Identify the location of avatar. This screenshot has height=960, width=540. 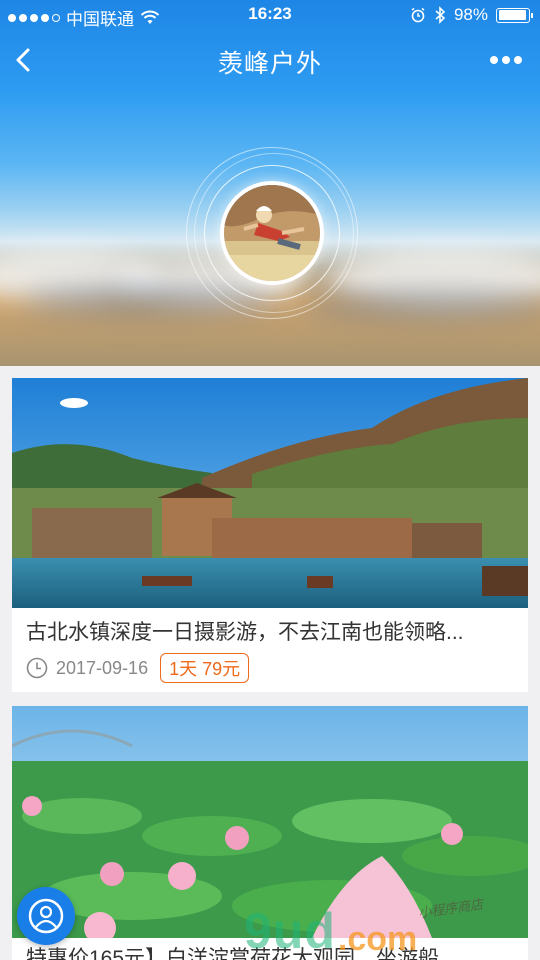
(272, 233).